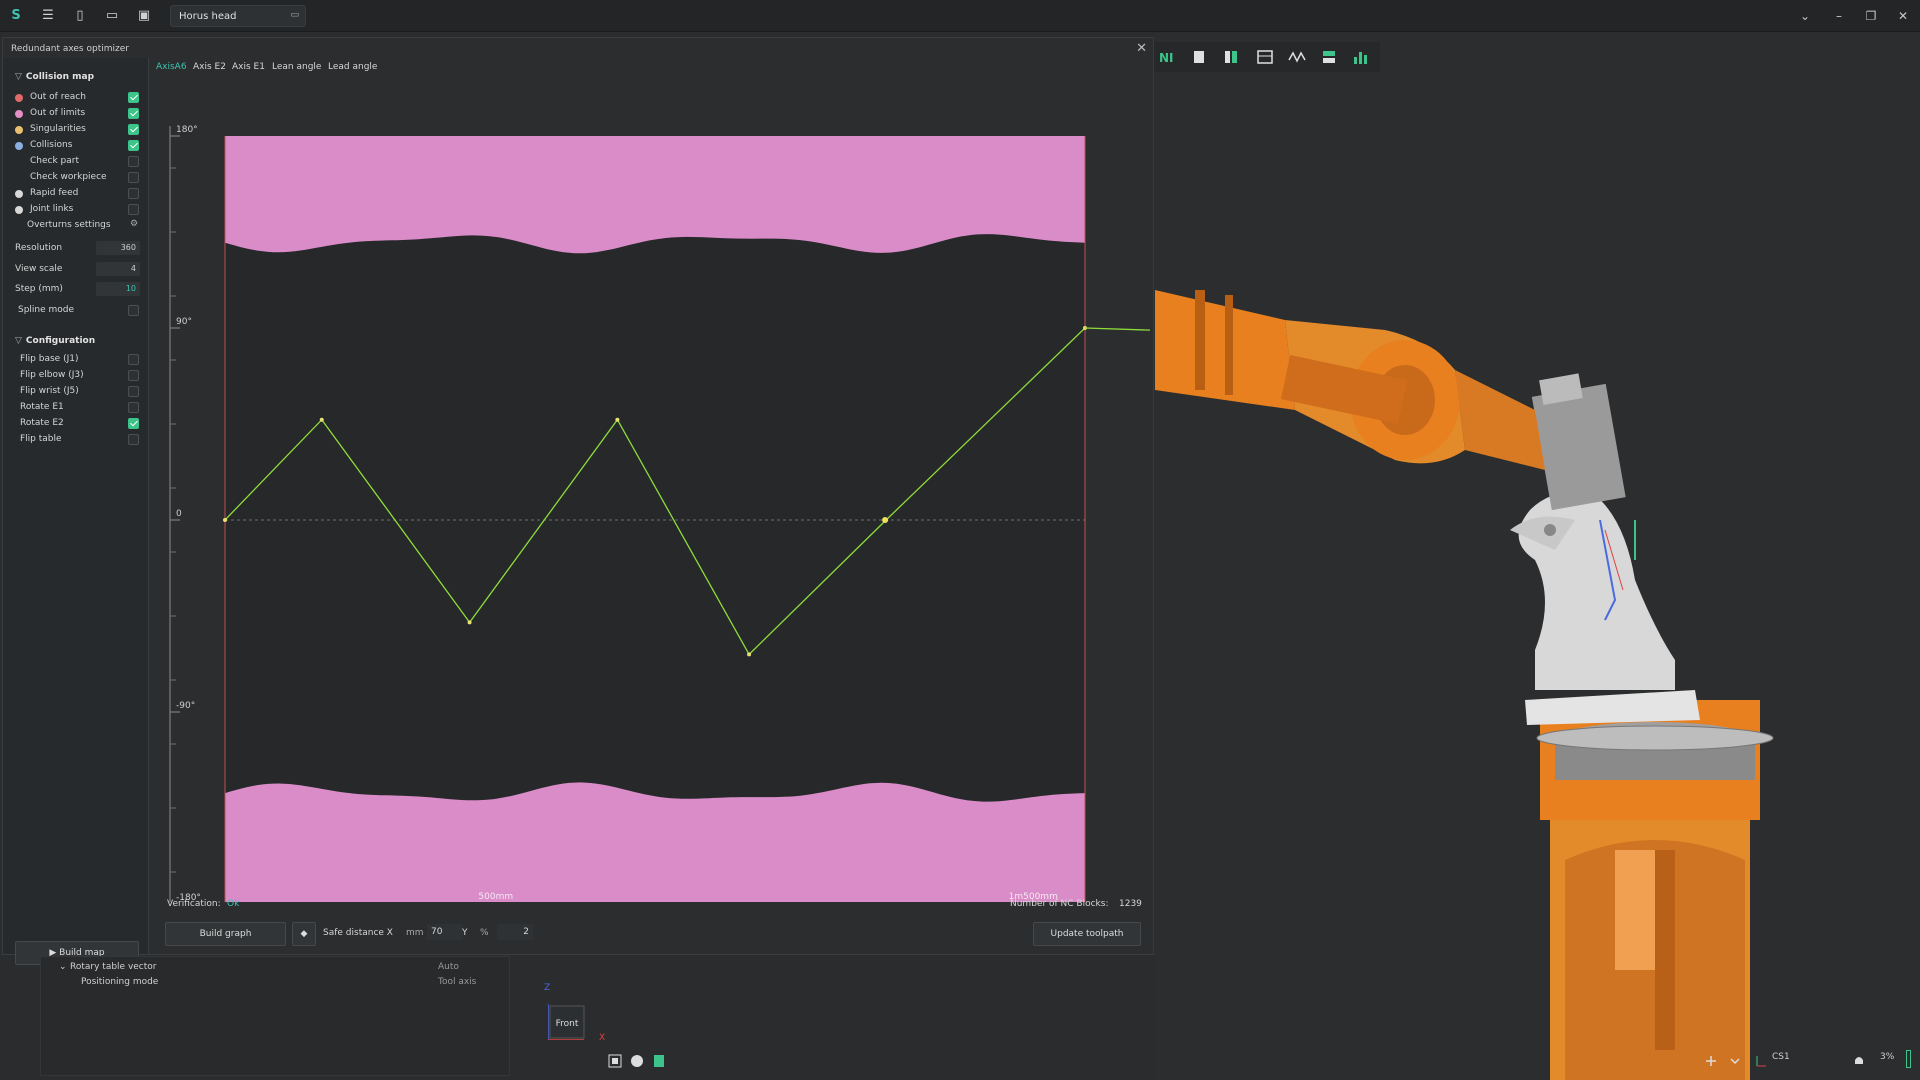 The image size is (1920, 1080). What do you see at coordinates (76, 289) in the screenshot?
I see `step-row: Step (mm) 10` at bounding box center [76, 289].